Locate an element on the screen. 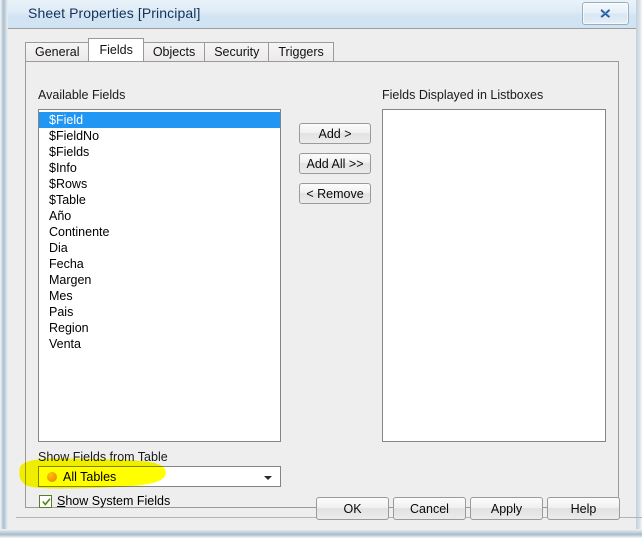 This screenshot has height=538, width=642. list-item: Continente is located at coordinates (159, 232).